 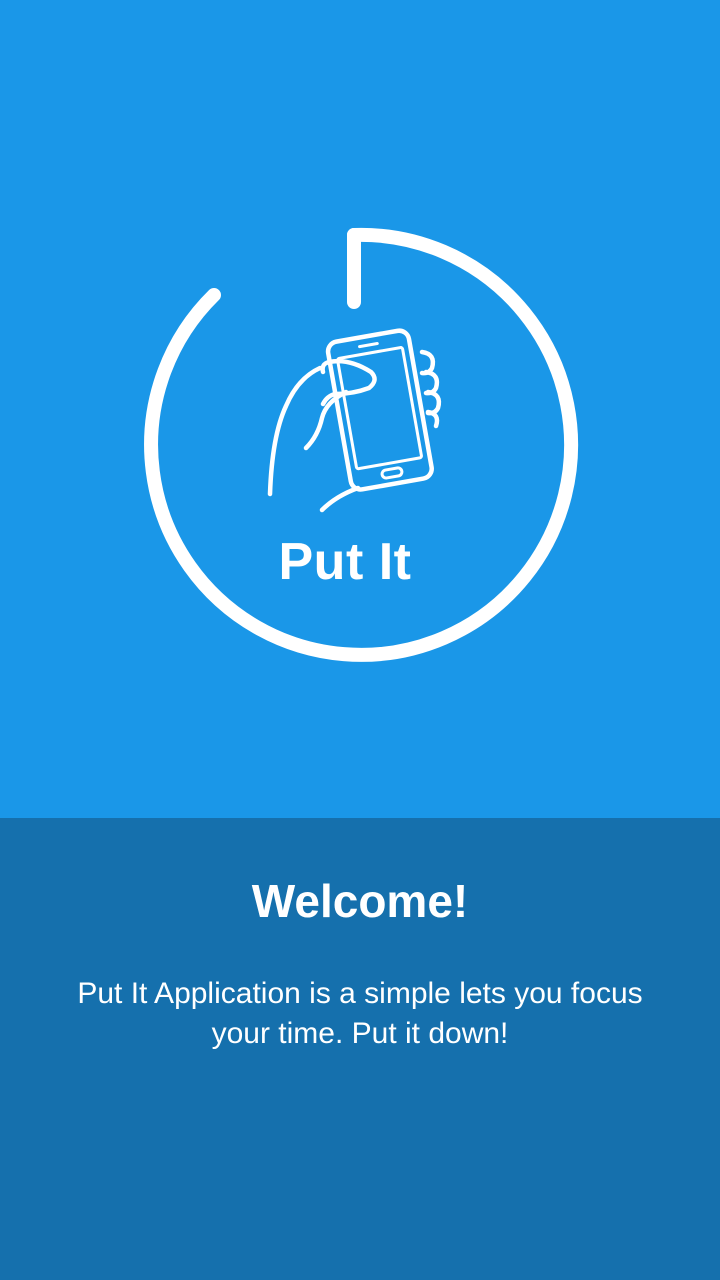 I want to click on welcome-title: Welcome!, so click(x=360, y=901).